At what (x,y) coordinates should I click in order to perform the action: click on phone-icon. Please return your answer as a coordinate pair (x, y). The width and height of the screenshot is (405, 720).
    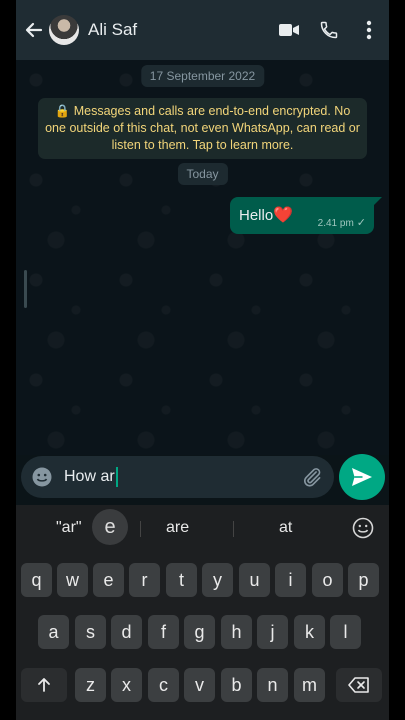
    Looking at the image, I should click on (329, 30).